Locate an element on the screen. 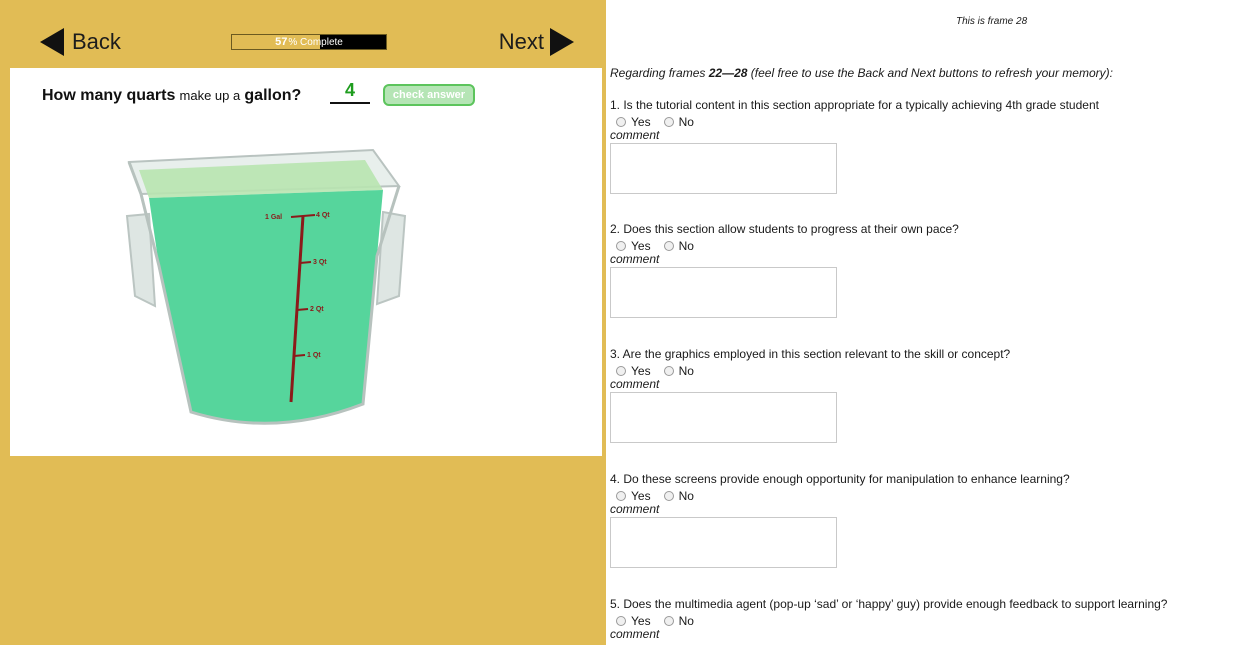  q4-comment-box is located at coordinates (723, 542).